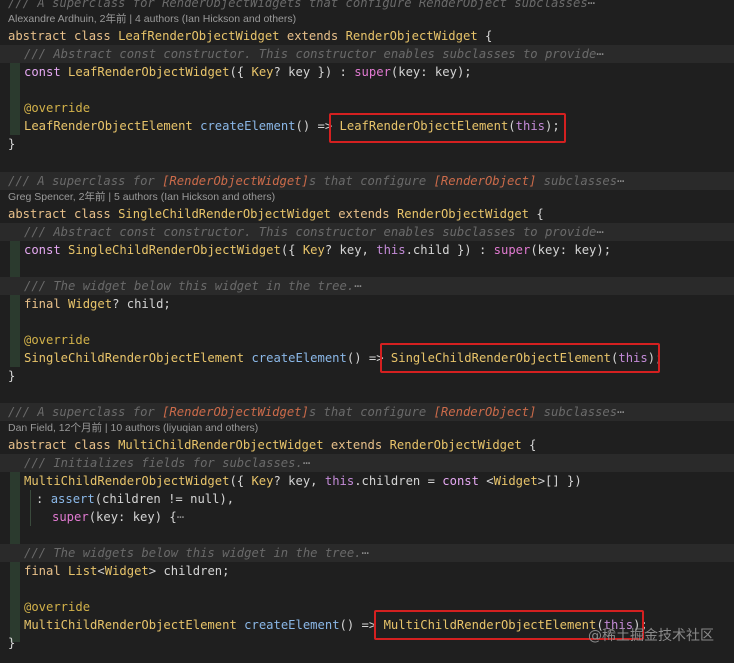 Image resolution: width=734 pixels, height=663 pixels. I want to click on doc-comment-text: /// A superclass for, so click(85, 412).